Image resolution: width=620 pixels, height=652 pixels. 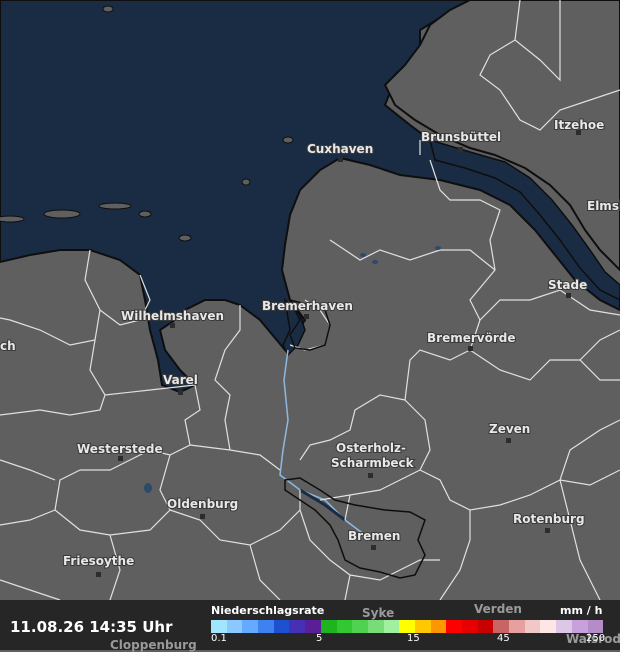 I want to click on city-dot-wilhelmshaven, so click(x=172, y=325).